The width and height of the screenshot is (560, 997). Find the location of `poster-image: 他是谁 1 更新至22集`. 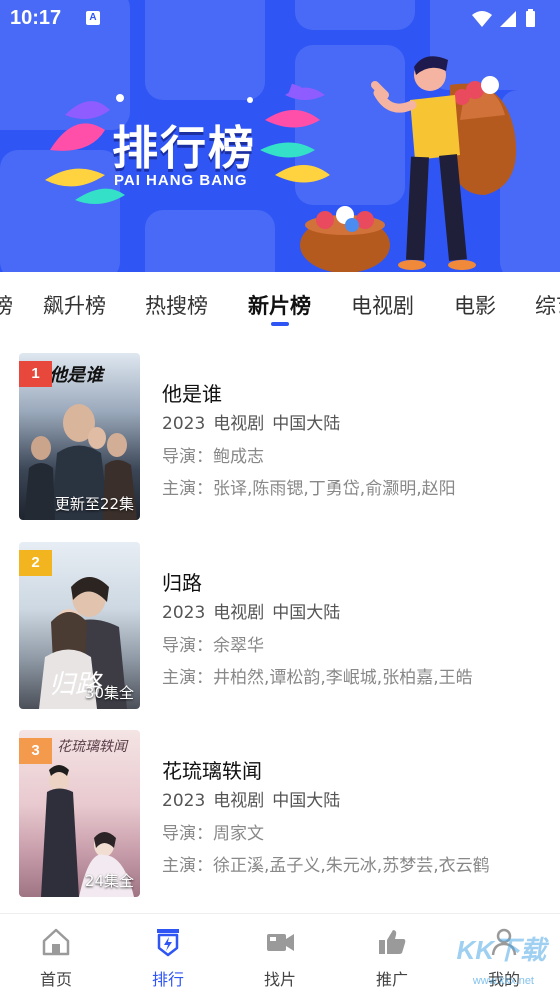

poster-image: 他是谁 1 更新至22集 is located at coordinates (79, 436).